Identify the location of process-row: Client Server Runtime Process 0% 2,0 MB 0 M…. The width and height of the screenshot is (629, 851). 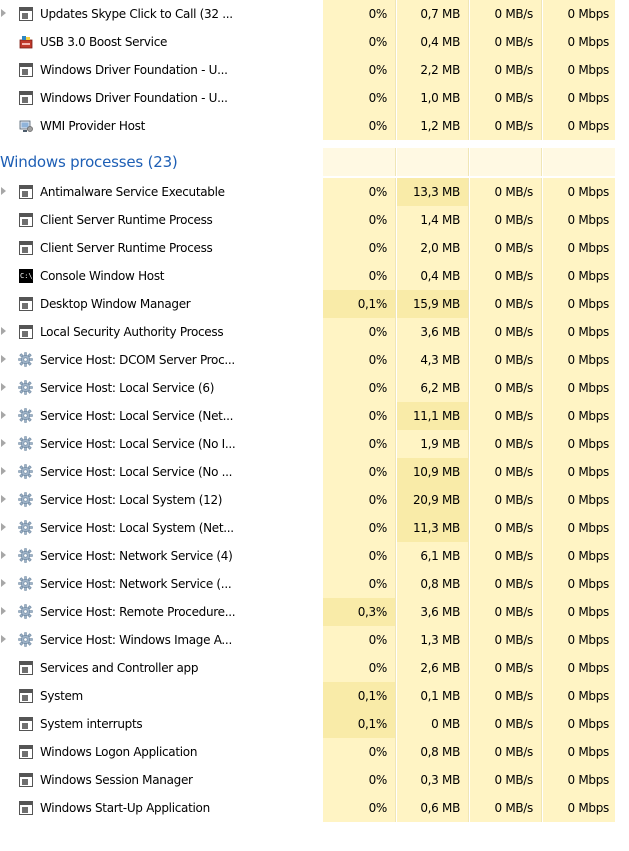
(314, 248).